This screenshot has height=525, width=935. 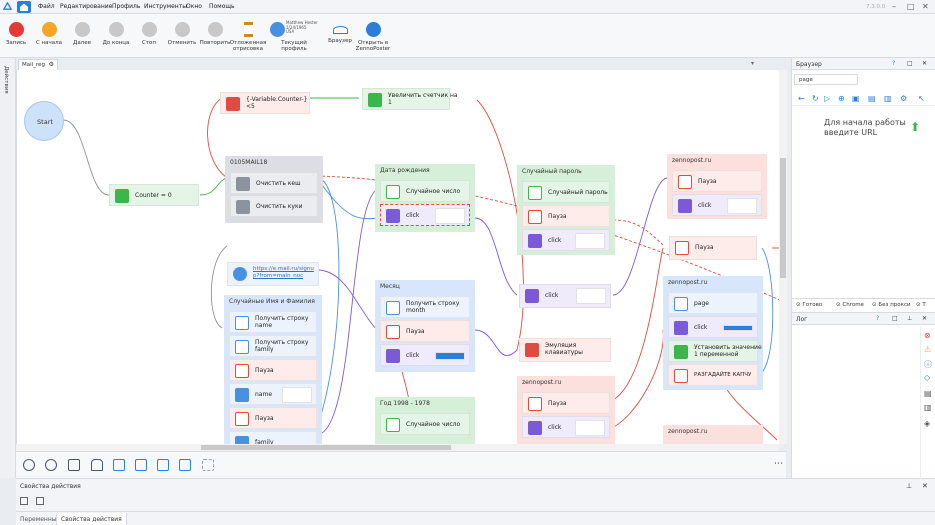 What do you see at coordinates (921, 98) in the screenshot?
I see `pointer-icon: ↖` at bounding box center [921, 98].